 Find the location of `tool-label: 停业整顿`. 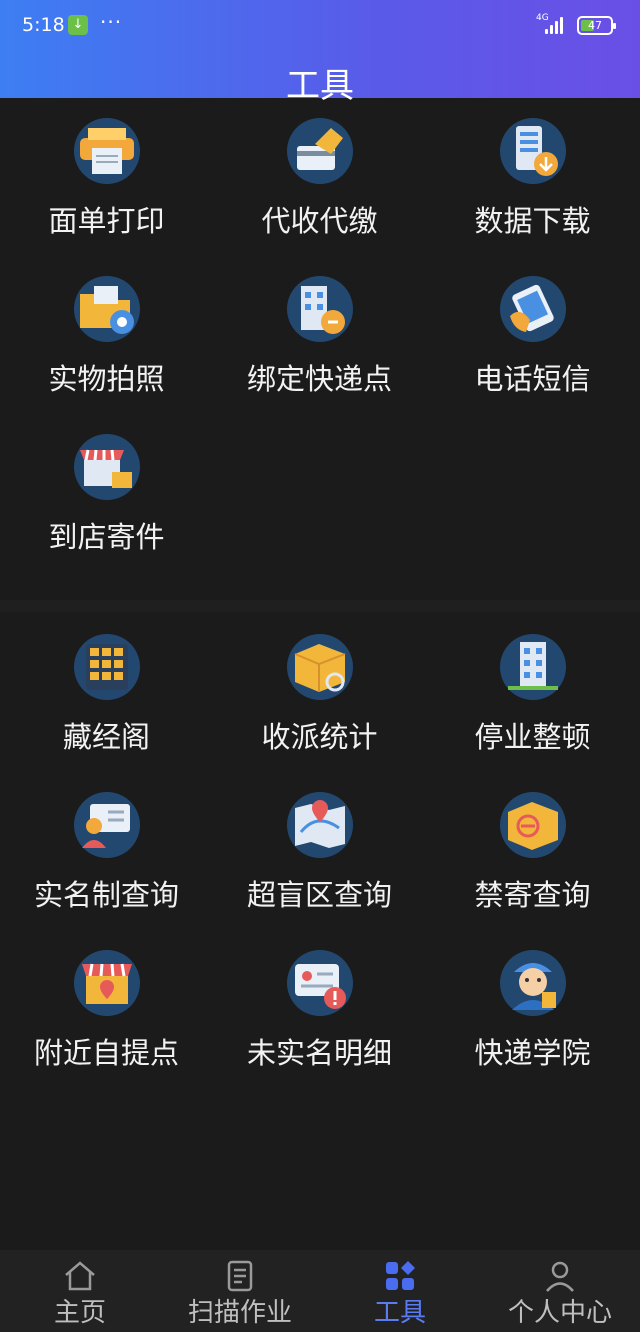

tool-label: 停业整顿 is located at coordinates (532, 737).